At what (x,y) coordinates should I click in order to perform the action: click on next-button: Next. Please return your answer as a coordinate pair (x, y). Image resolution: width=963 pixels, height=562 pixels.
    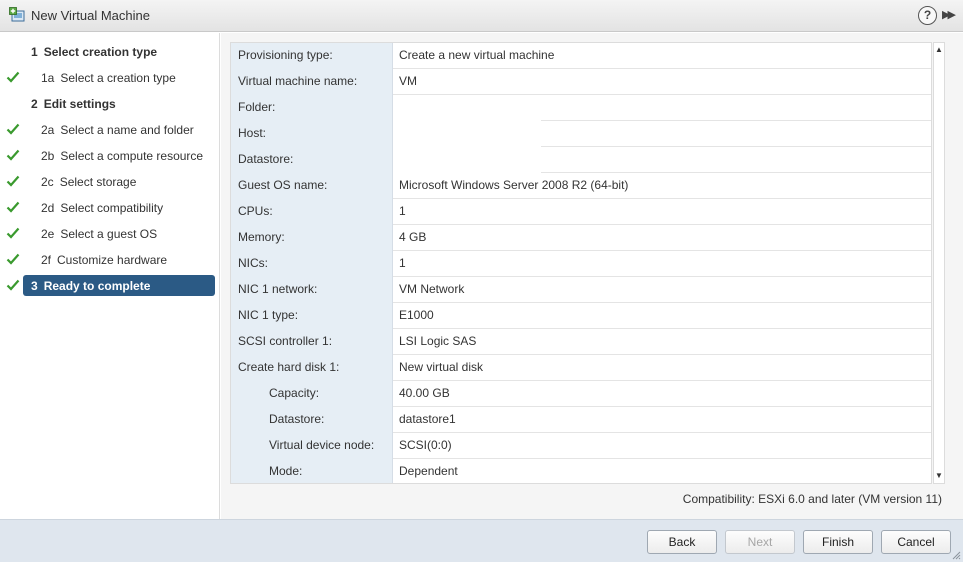
    Looking at the image, I should click on (760, 542).